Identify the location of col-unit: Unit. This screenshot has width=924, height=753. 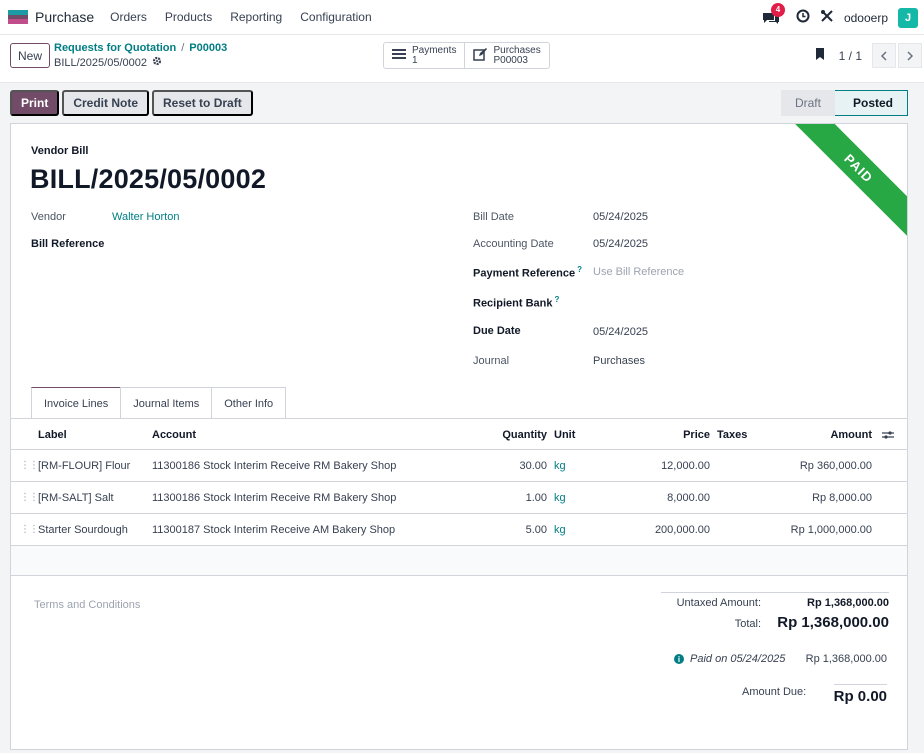
(564, 434).